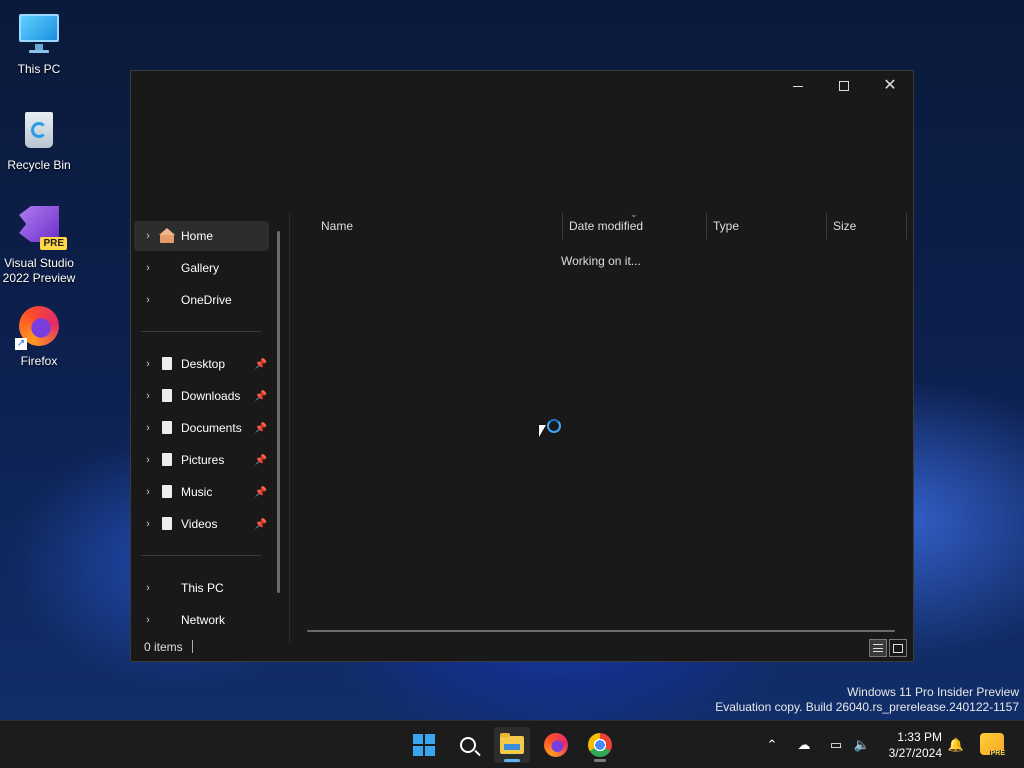 This screenshot has height=768, width=1024. I want to click on nav-item-label: Music, so click(197, 492).